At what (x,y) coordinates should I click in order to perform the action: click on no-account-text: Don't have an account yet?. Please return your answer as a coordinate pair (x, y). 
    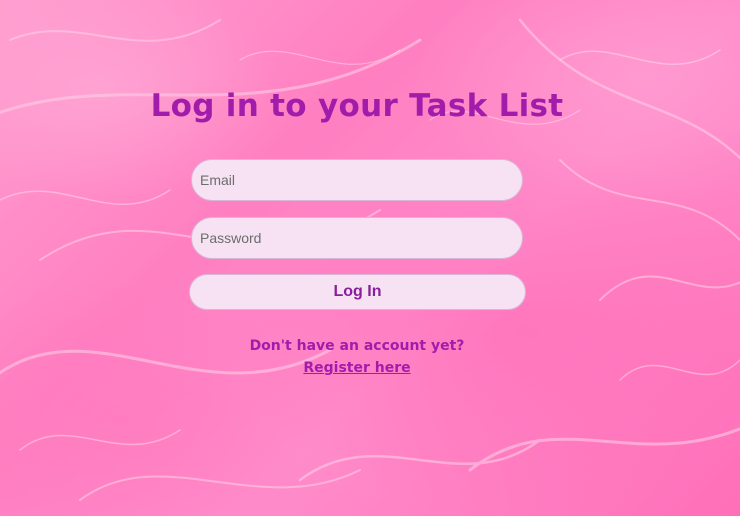
    Looking at the image, I should click on (357, 346).